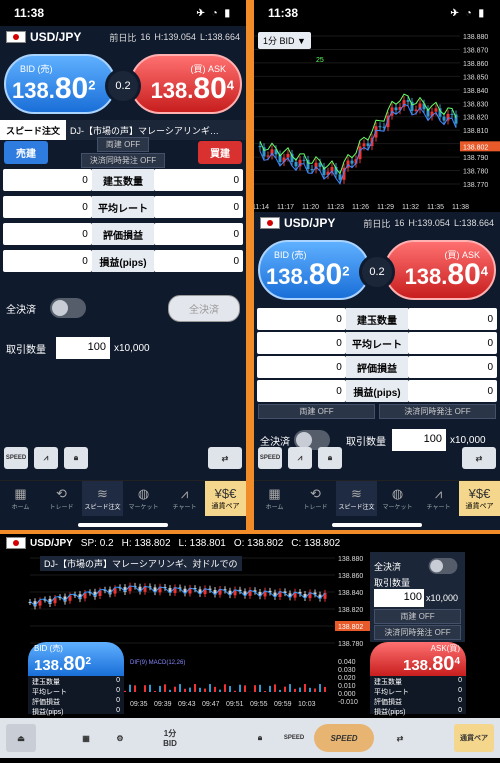 Image resolution: width=500 pixels, height=763 pixels. Describe the element at coordinates (475, 37) in the screenshot. I see `y-tick-label: 138.880` at that location.